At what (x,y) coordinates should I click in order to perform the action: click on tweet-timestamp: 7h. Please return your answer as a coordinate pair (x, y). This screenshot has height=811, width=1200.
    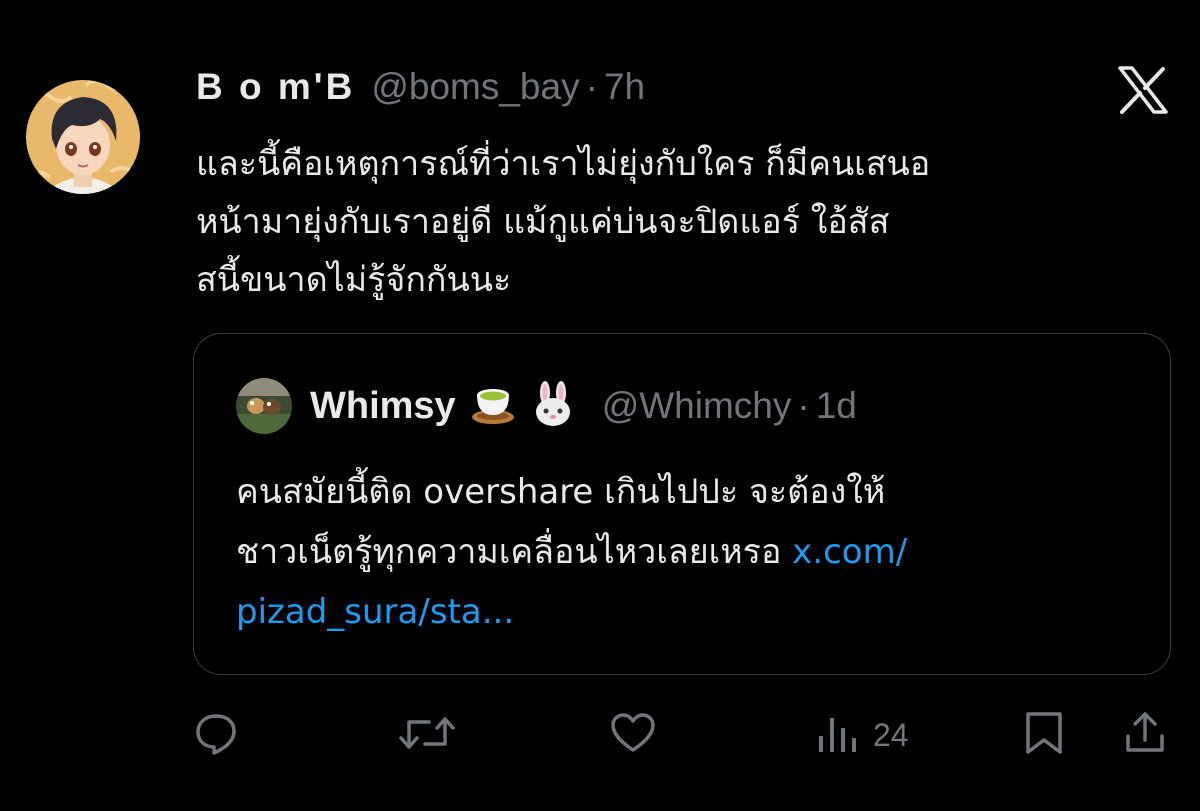
    Looking at the image, I should click on (624, 87).